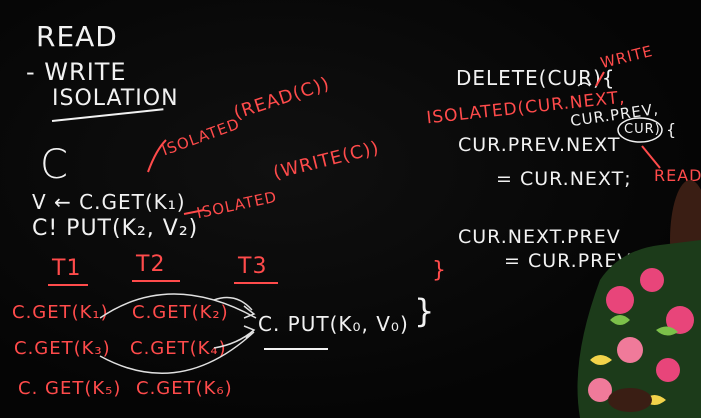 This screenshot has width=701, height=418. I want to click on presenter, so click(639, 299).